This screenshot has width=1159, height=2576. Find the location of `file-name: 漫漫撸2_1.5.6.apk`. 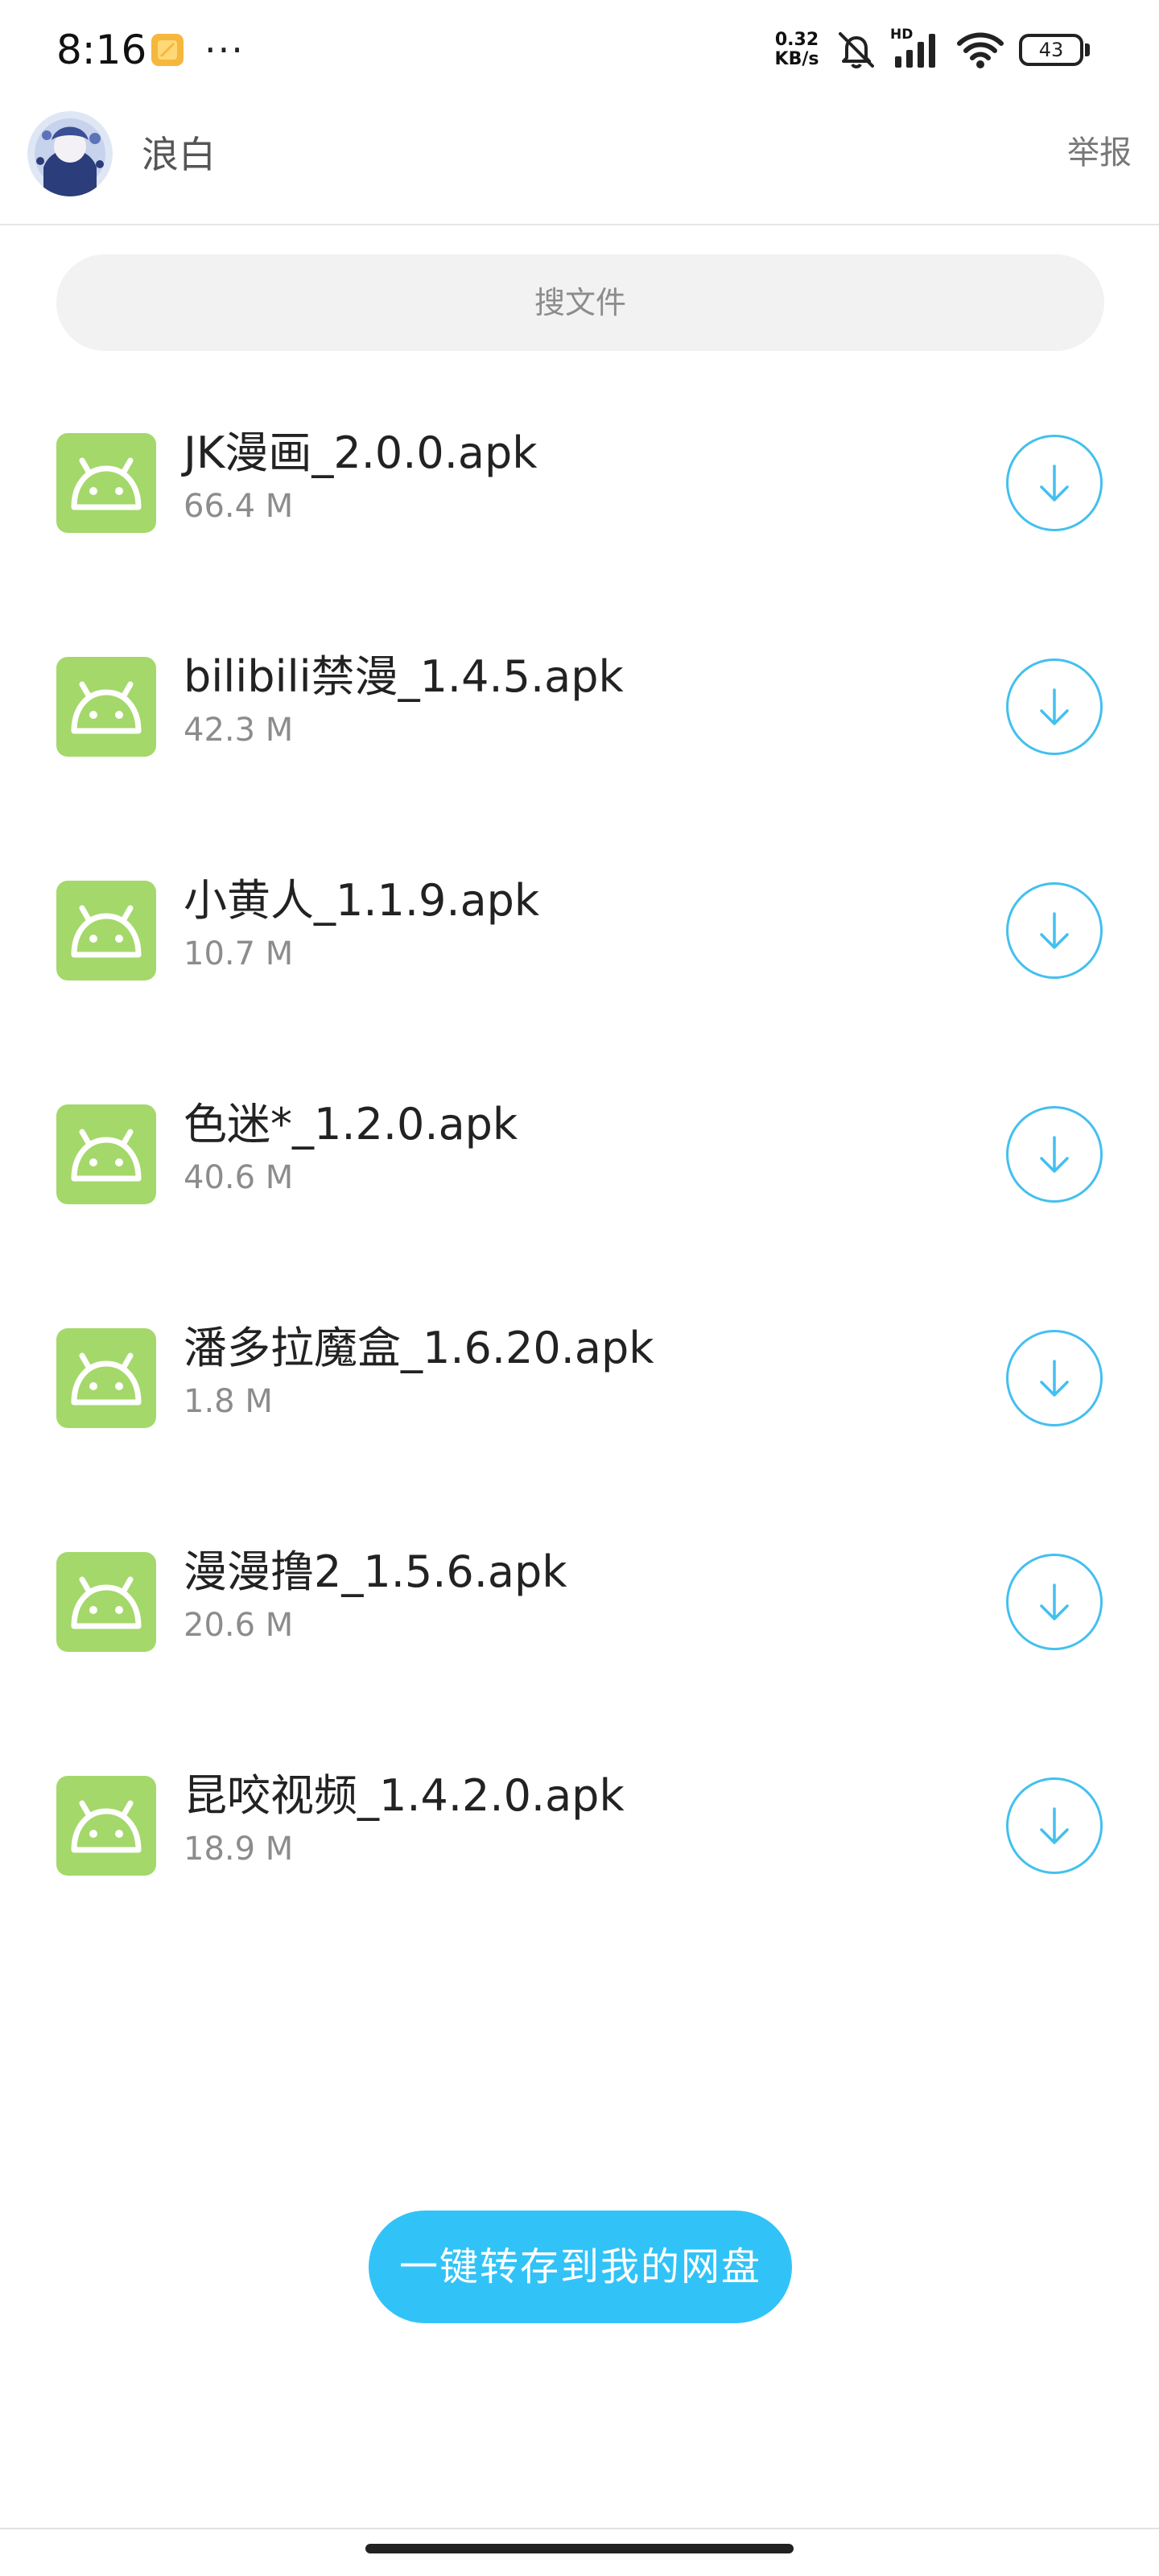

file-name: 漫漫撸2_1.5.6.apk is located at coordinates (375, 1571).